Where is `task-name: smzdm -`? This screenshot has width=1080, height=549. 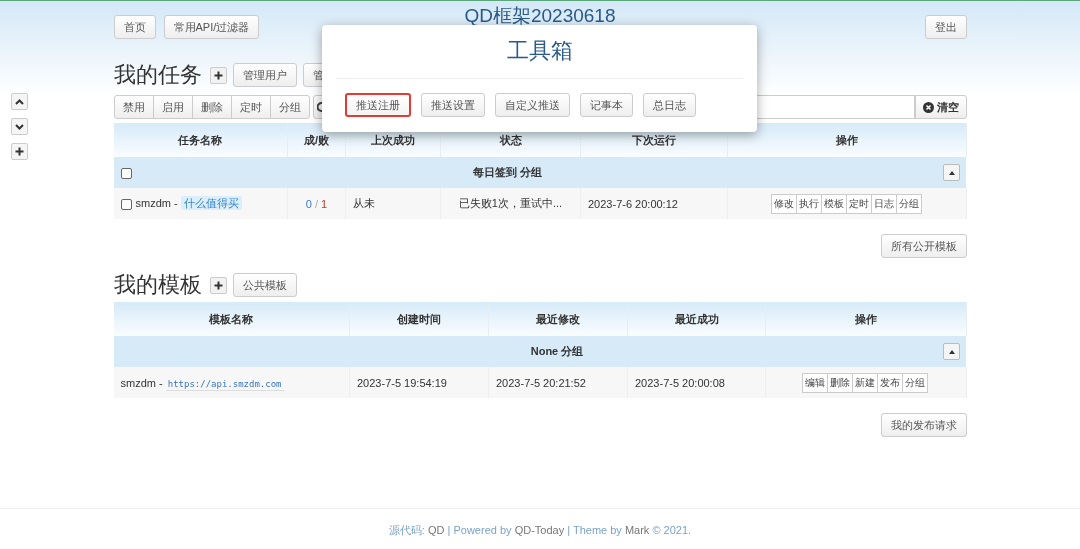 task-name: smzdm - is located at coordinates (156, 203).